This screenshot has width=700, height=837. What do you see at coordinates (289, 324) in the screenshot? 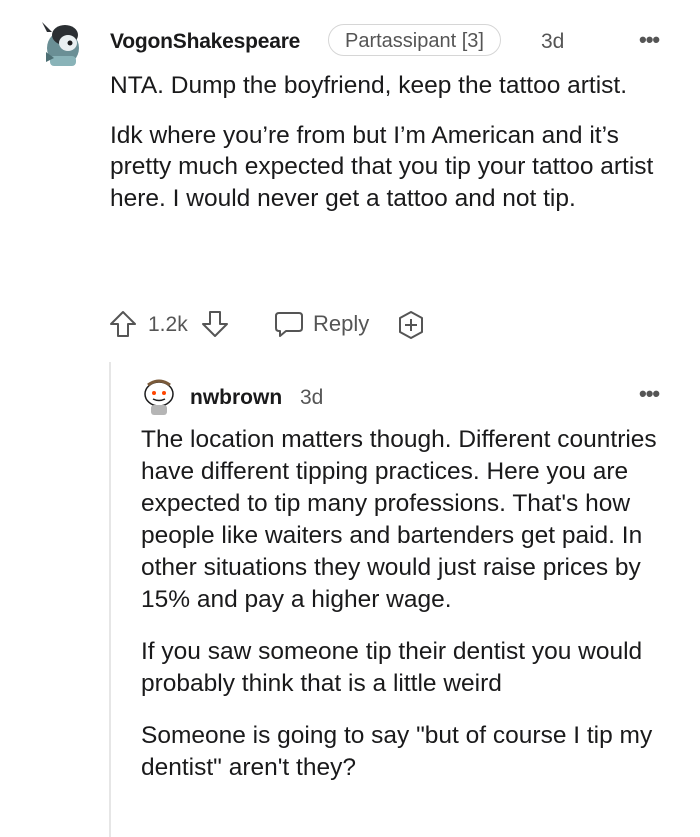
I see `speech-bubble-icon` at bounding box center [289, 324].